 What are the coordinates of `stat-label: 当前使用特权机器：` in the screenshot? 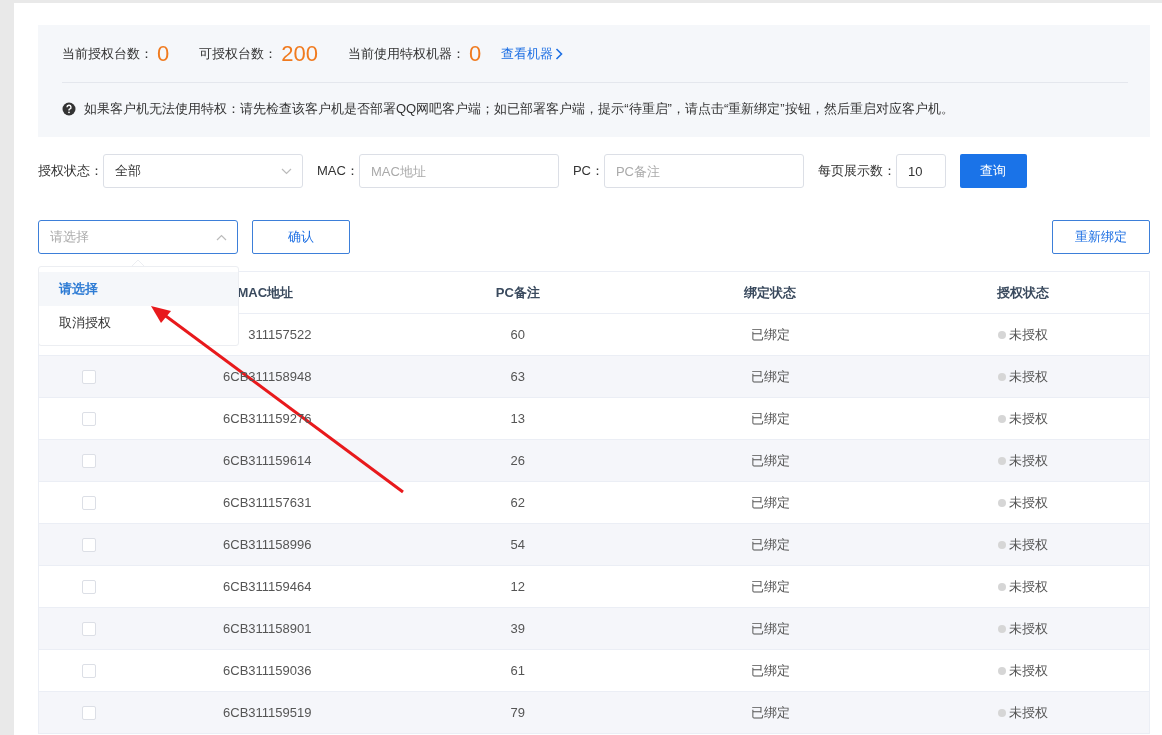 It's located at (406, 53).